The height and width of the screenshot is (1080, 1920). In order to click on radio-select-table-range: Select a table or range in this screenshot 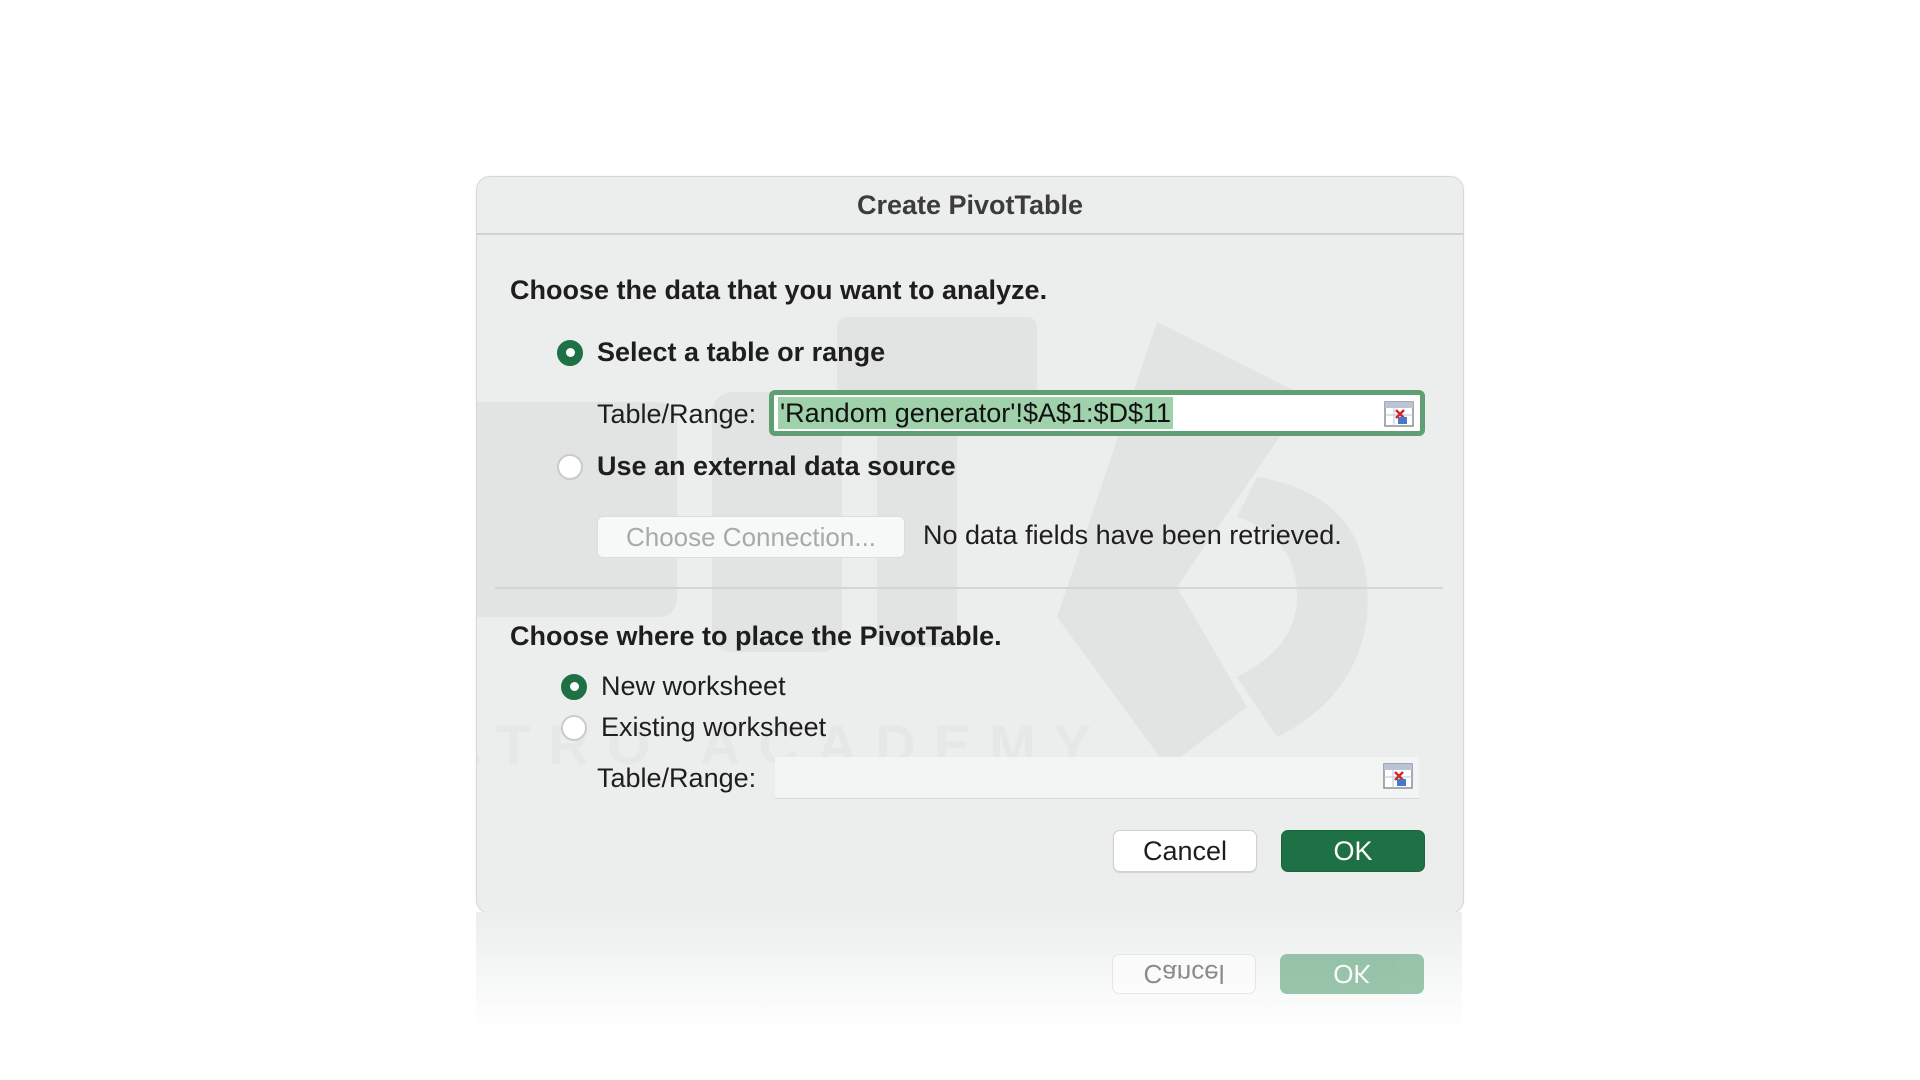, I will do `click(721, 352)`.